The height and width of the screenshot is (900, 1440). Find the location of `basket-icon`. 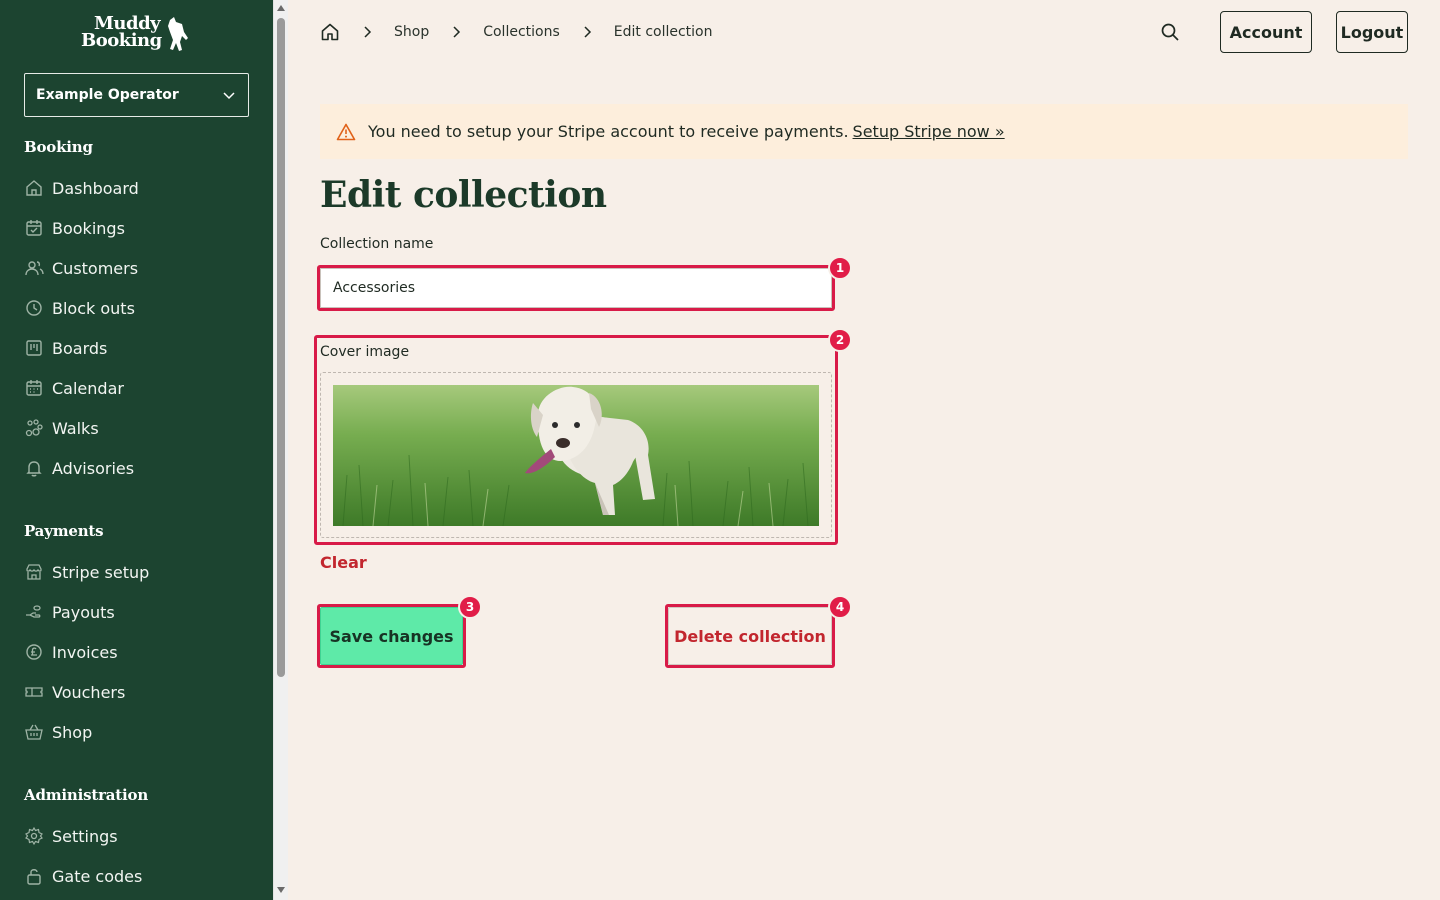

basket-icon is located at coordinates (34, 732).